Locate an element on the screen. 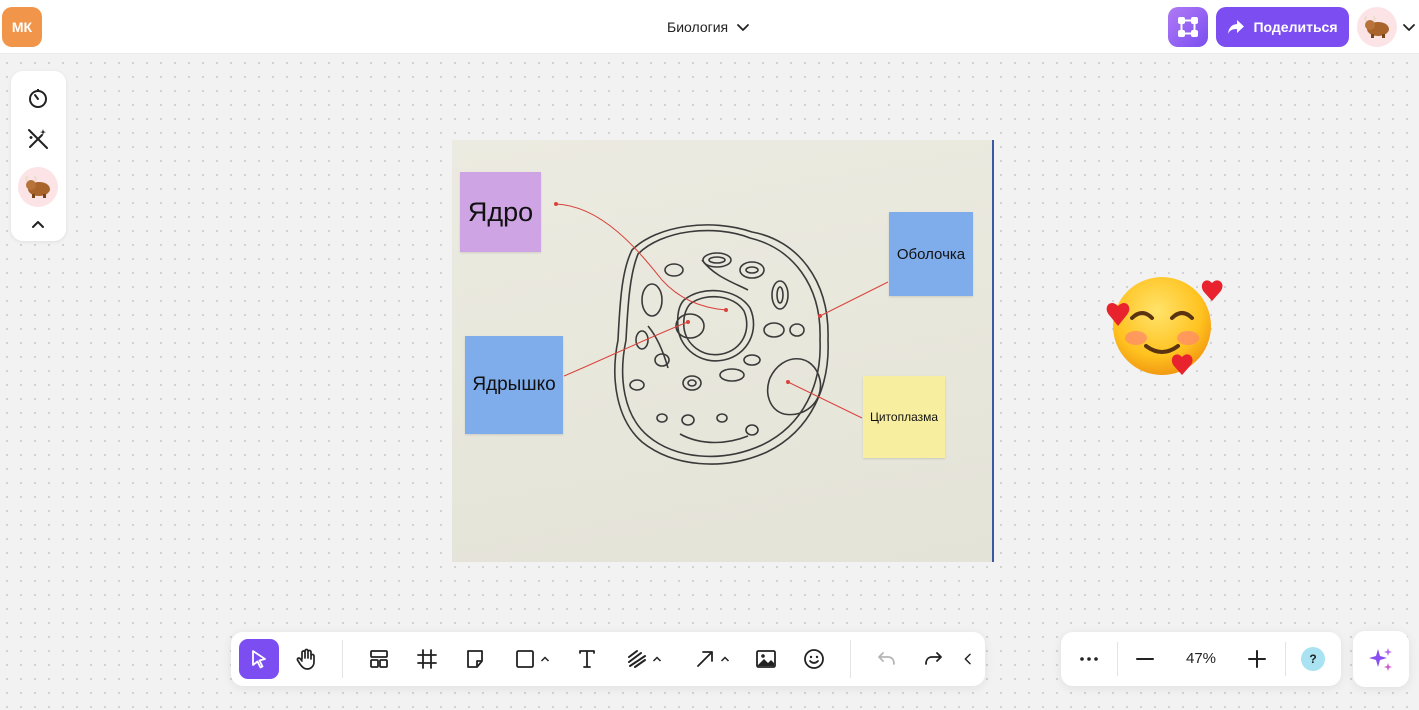  sticky-label: Оболочка is located at coordinates (931, 254).